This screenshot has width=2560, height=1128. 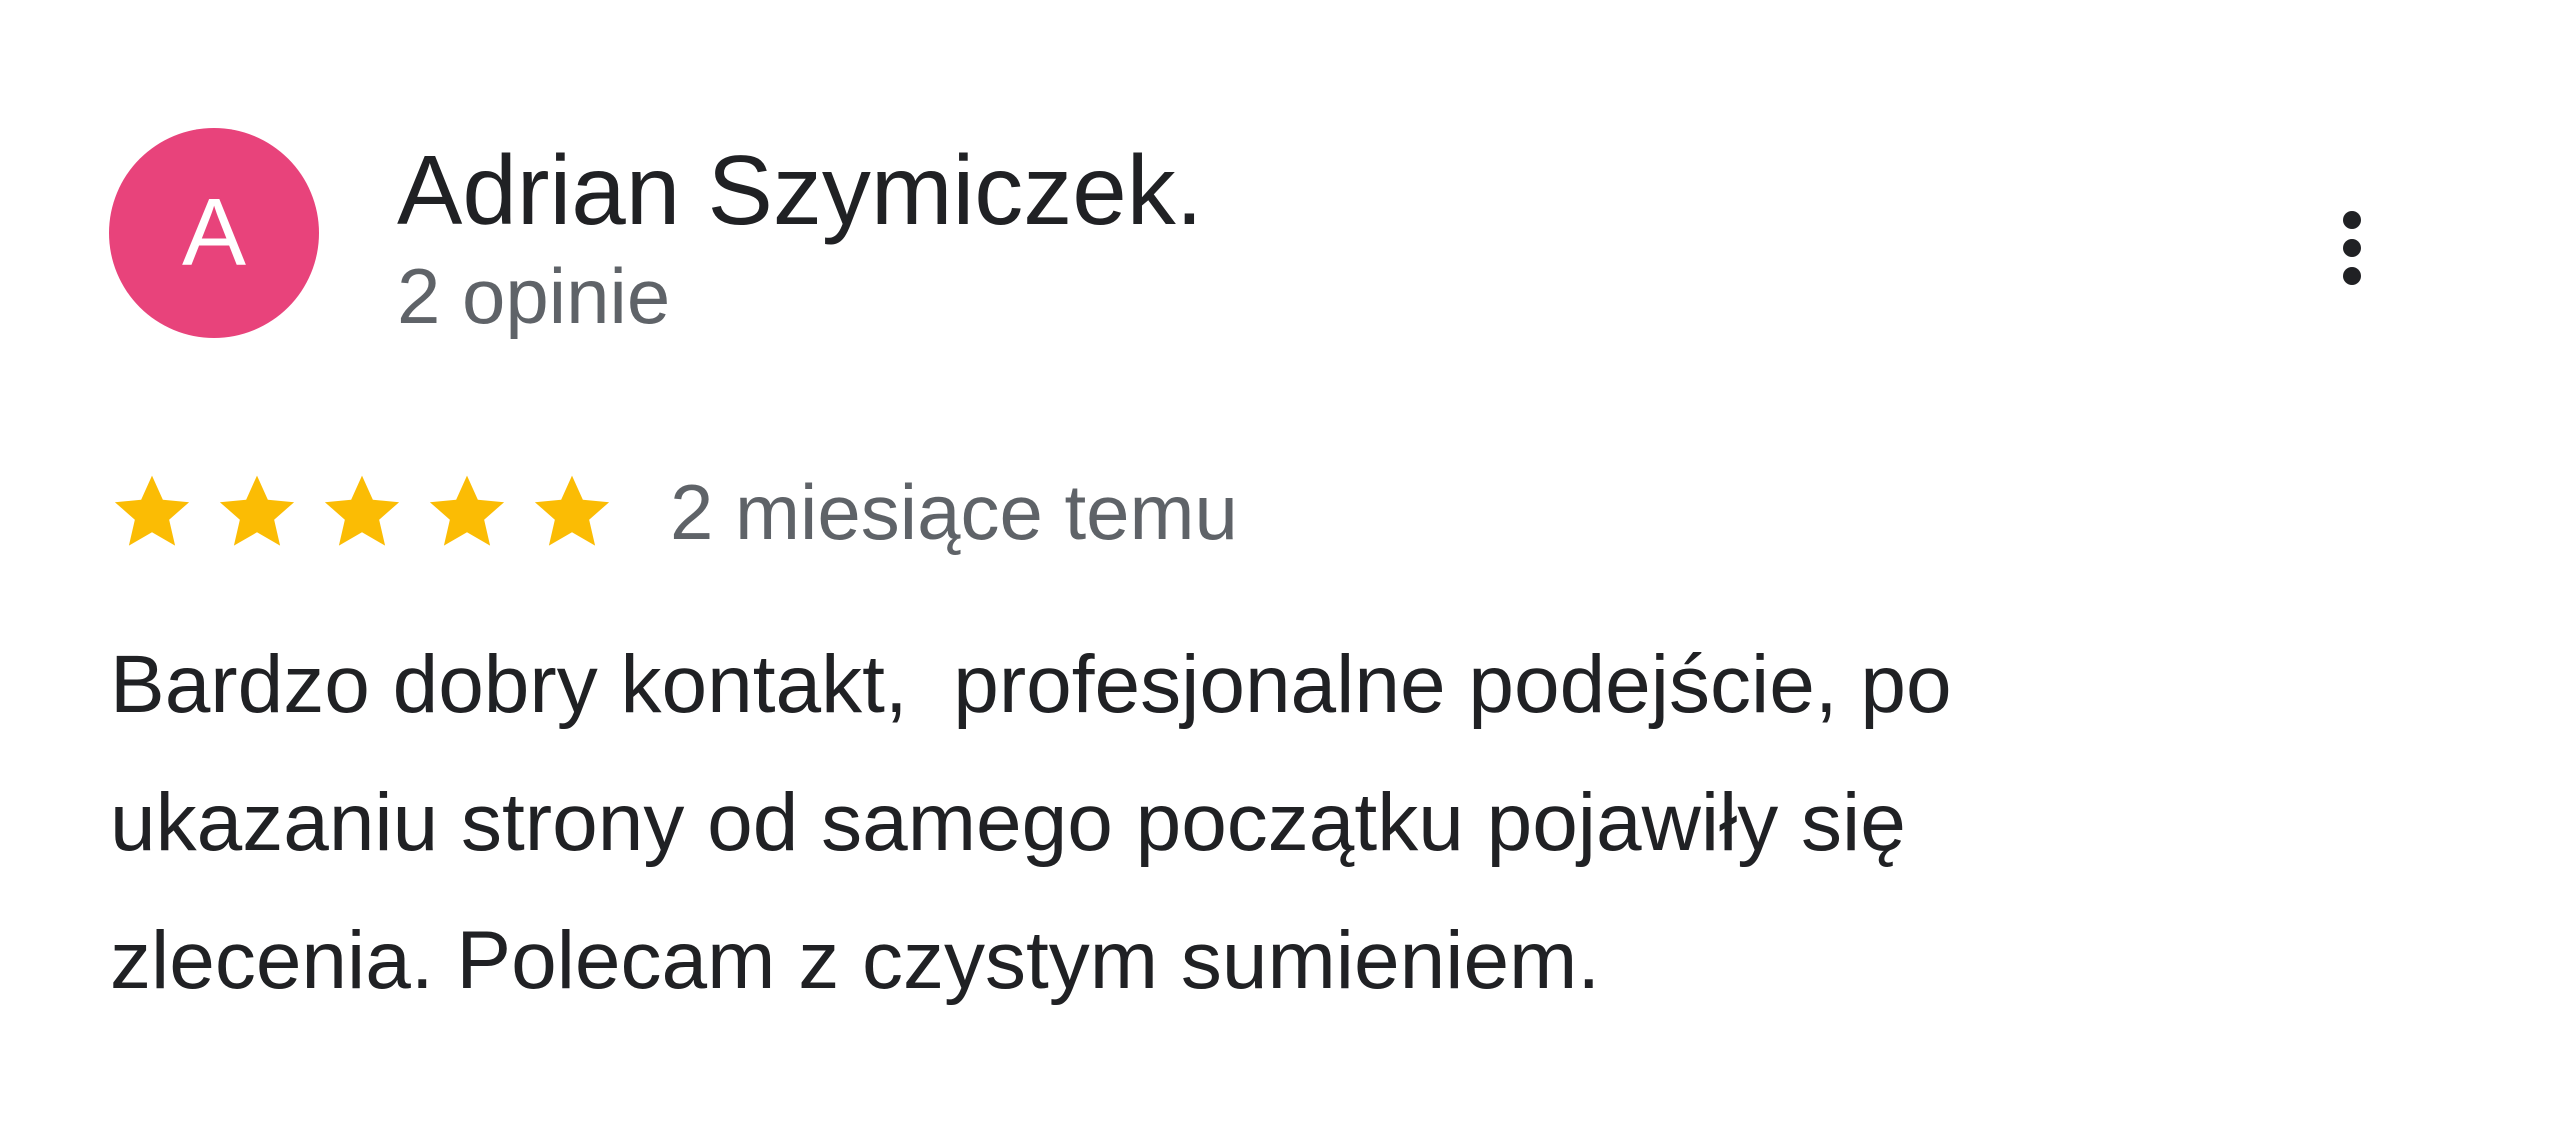 I want to click on author-review-count: 2 opinie, so click(x=534, y=296).